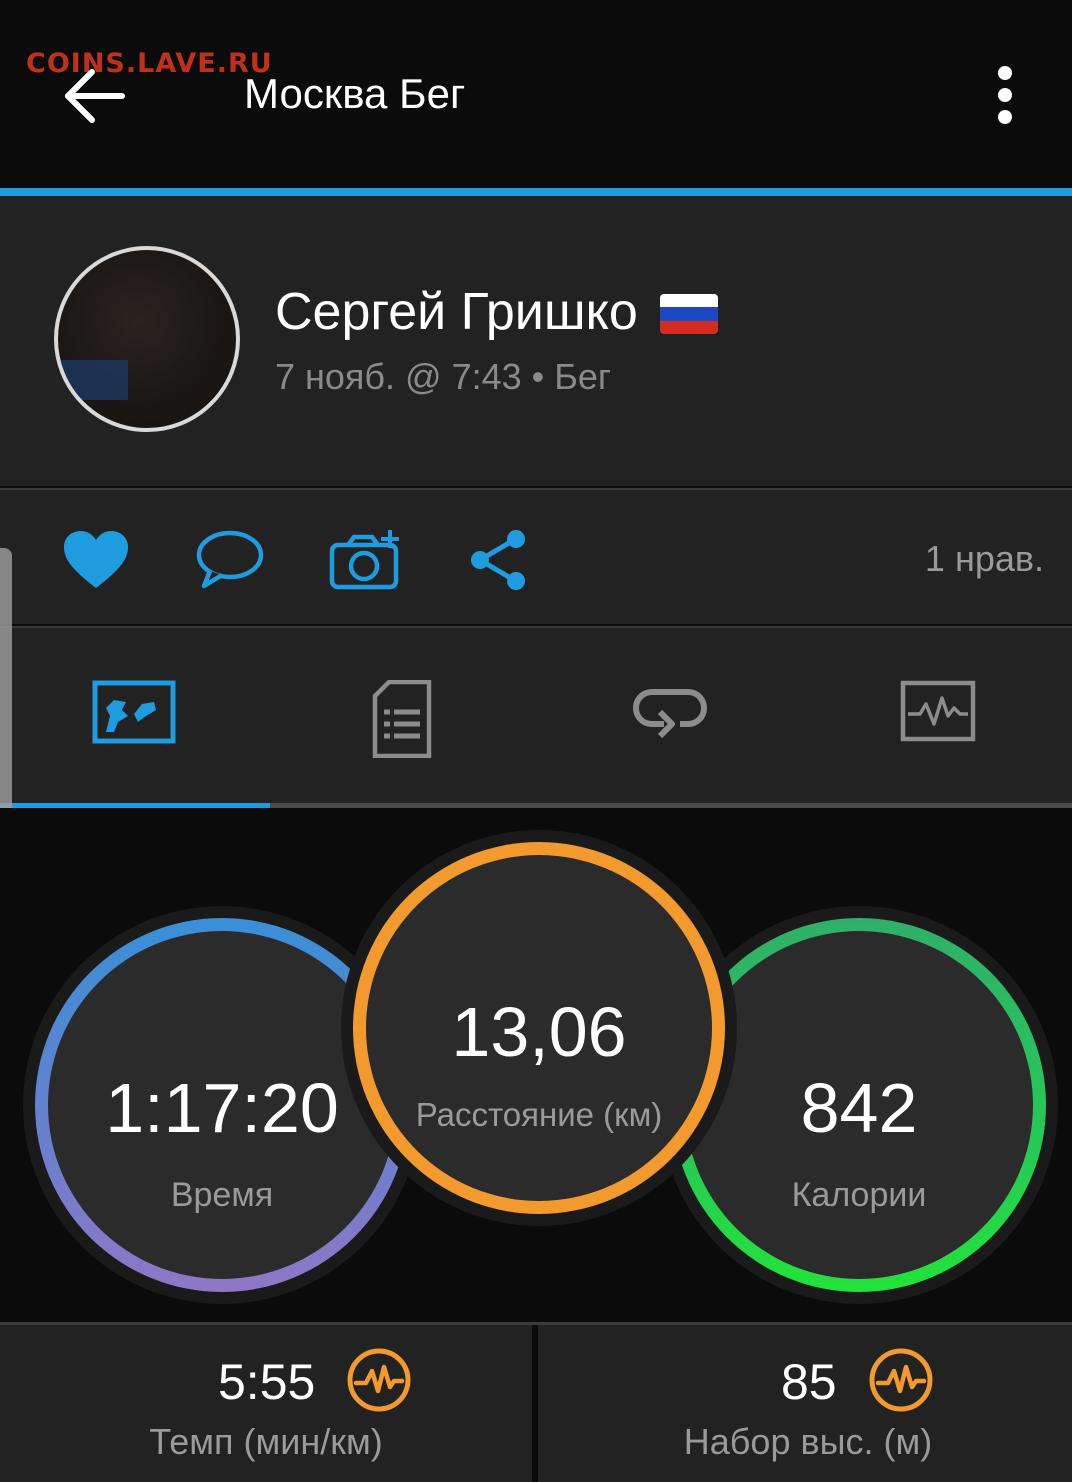 The width and height of the screenshot is (1072, 1482). I want to click on heart-icon, so click(96, 559).